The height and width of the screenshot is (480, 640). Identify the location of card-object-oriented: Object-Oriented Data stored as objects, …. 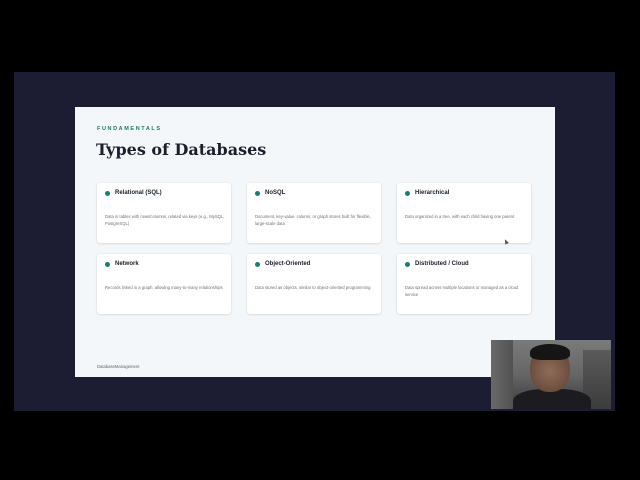
(314, 284).